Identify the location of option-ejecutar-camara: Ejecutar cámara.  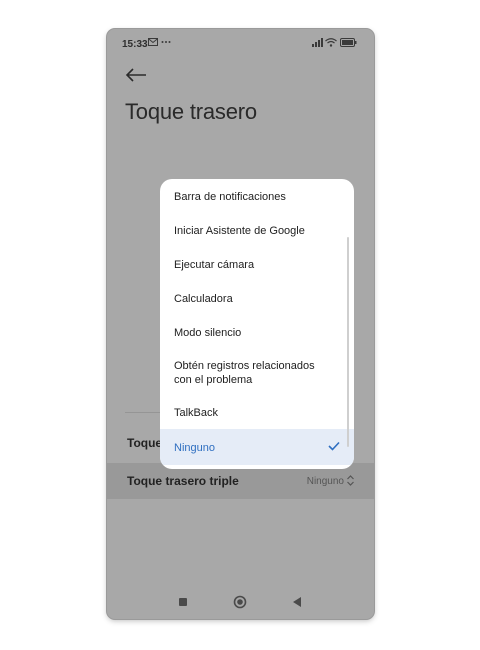
(257, 264).